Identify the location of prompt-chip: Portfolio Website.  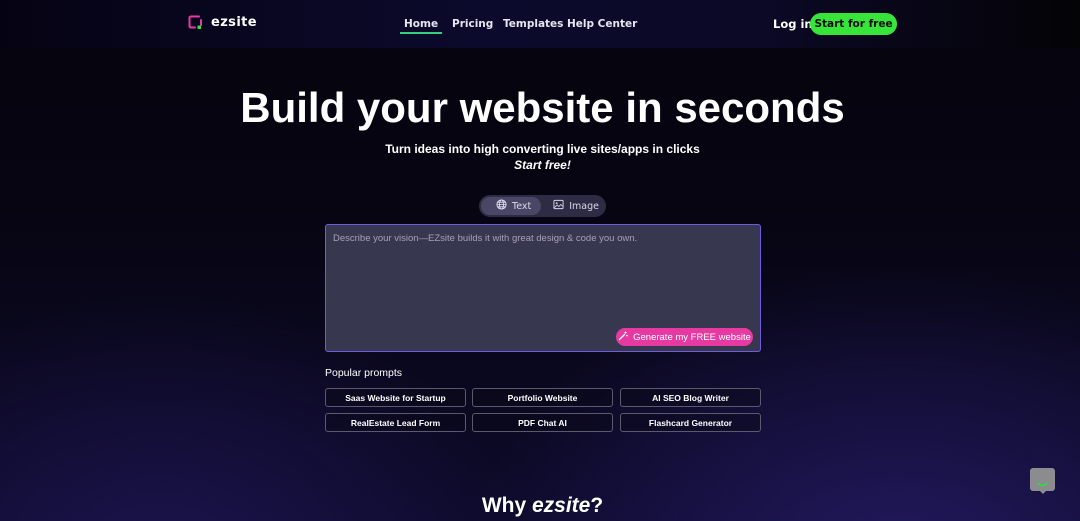
(542, 397).